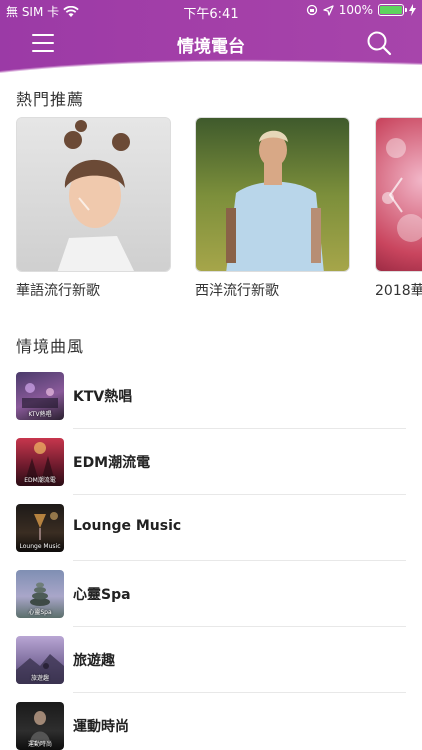 Image resolution: width=422 pixels, height=750 pixels. I want to click on card-image-chinese-pop, so click(93, 194).